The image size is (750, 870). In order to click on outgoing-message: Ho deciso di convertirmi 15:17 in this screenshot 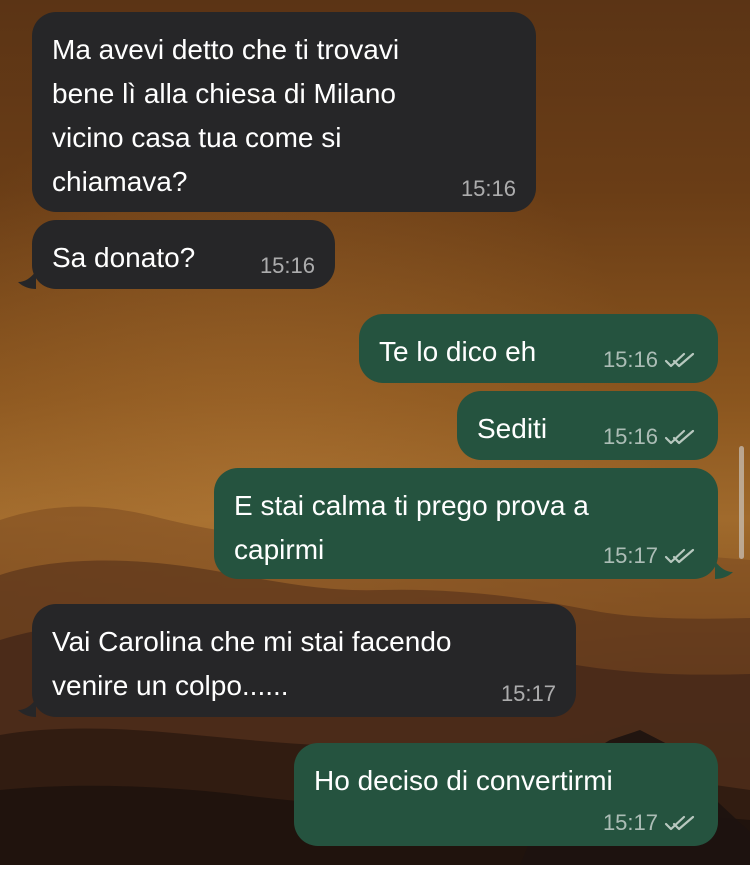, I will do `click(506, 794)`.